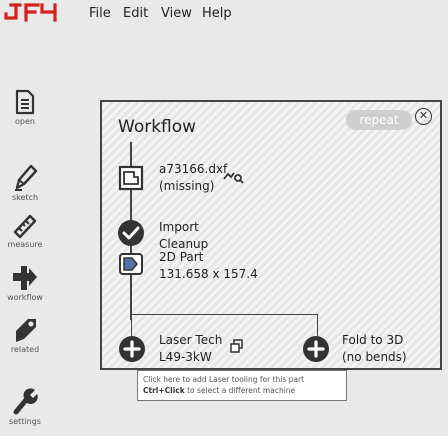  I want to click on step-file-status: (missing), so click(187, 186).